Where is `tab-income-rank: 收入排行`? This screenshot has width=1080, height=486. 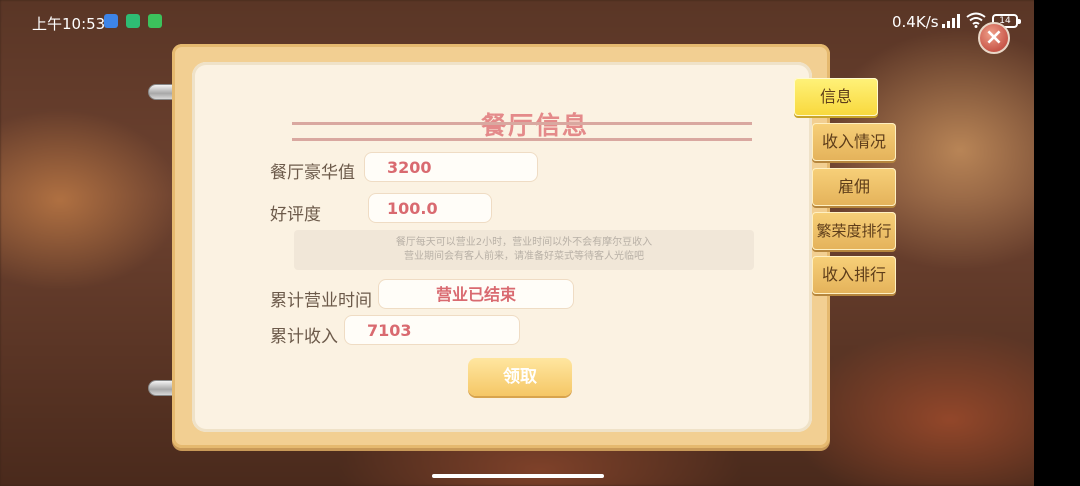 tab-income-rank: 收入排行 is located at coordinates (854, 275).